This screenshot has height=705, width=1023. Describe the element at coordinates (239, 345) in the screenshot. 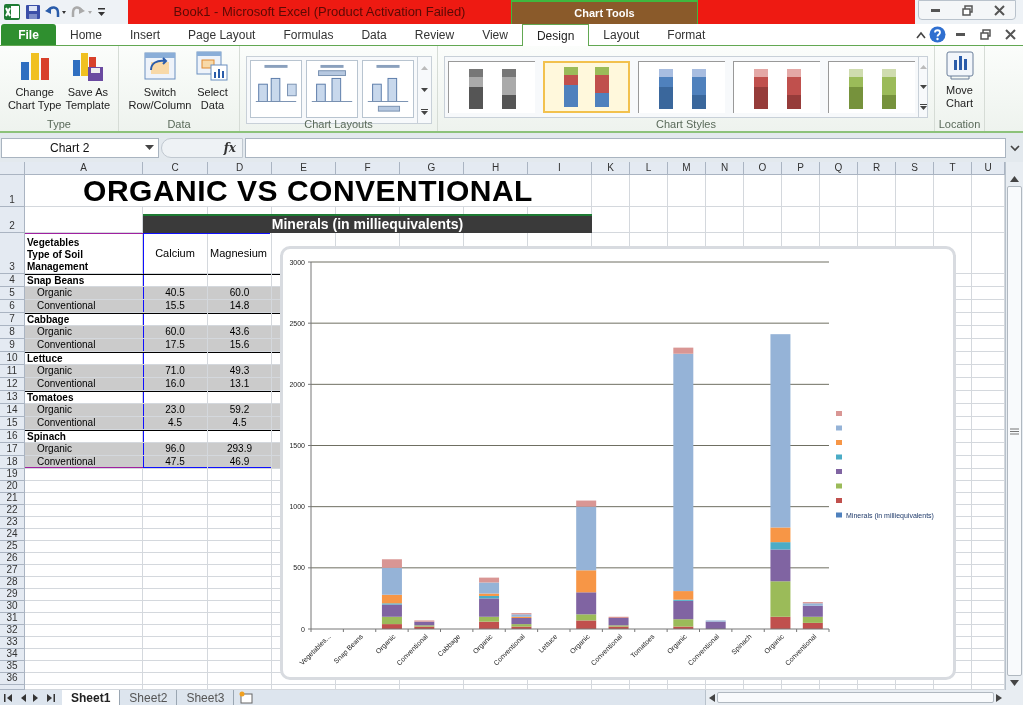

I see `table-cell: 15.6` at that location.